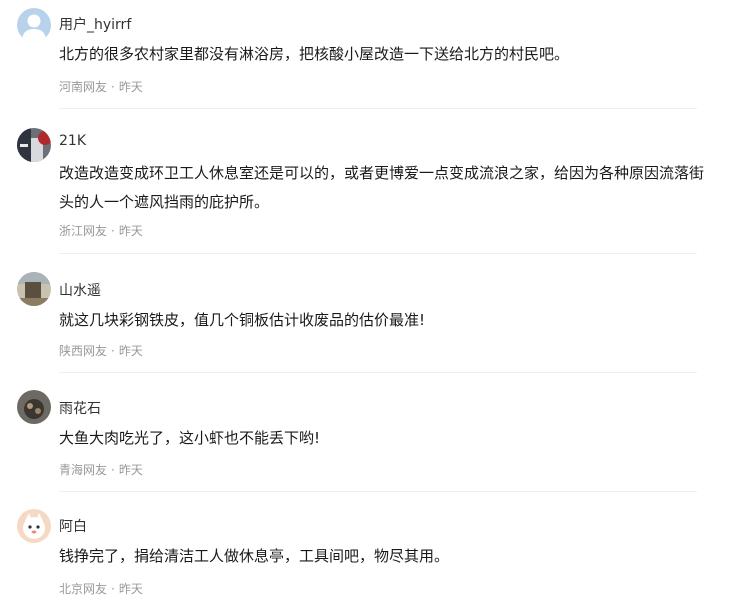 The width and height of the screenshot is (731, 609). I want to click on username: 山水遥, so click(80, 290).